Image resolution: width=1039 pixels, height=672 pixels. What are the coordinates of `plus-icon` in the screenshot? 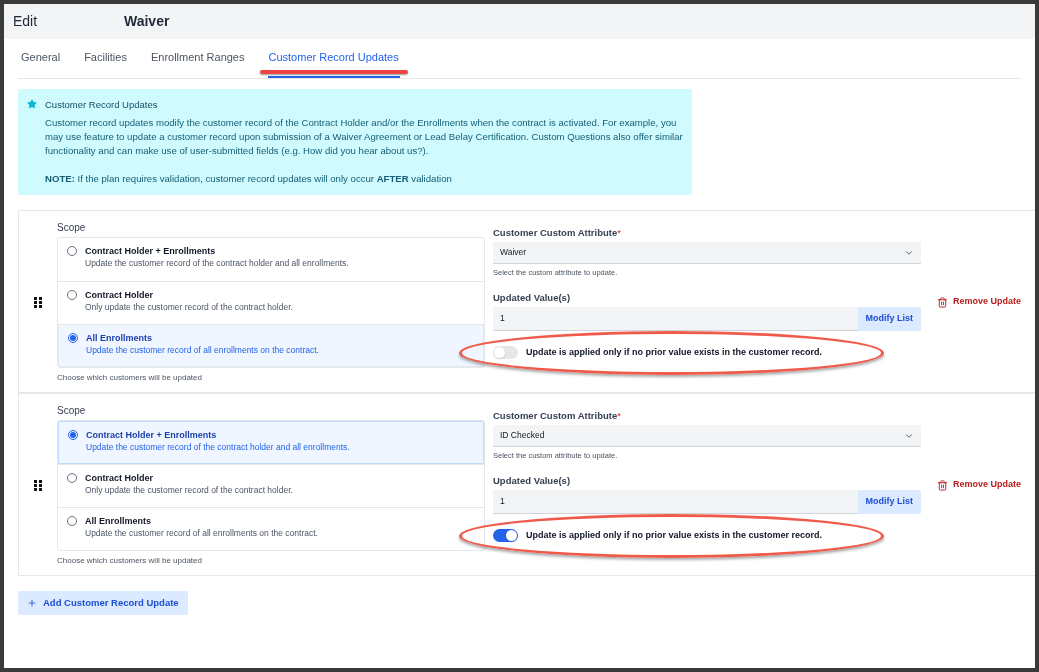 It's located at (32, 603).